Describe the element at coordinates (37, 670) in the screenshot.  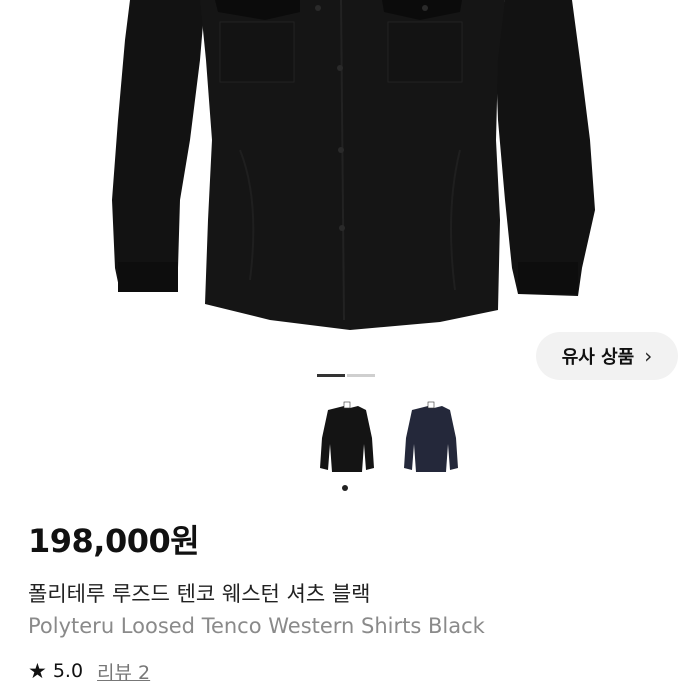
I see `star-icon: ★` at that location.